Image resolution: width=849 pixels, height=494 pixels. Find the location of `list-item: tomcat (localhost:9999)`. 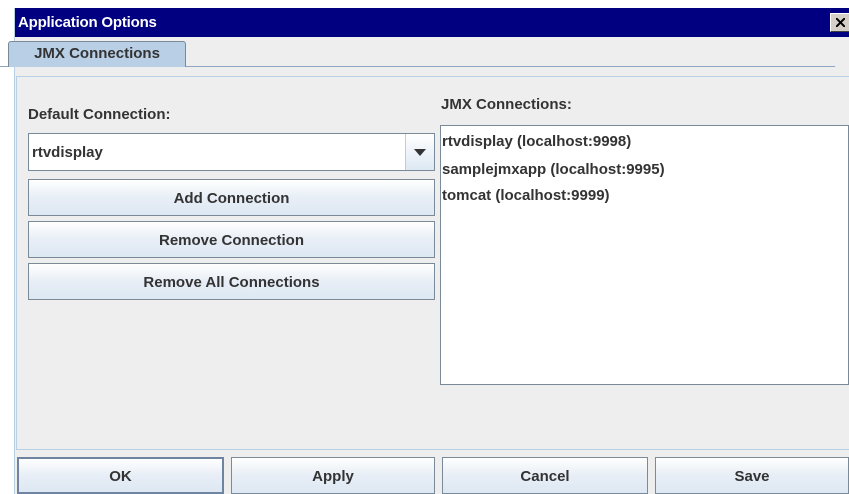

list-item: tomcat (localhost:9999) is located at coordinates (526, 195).